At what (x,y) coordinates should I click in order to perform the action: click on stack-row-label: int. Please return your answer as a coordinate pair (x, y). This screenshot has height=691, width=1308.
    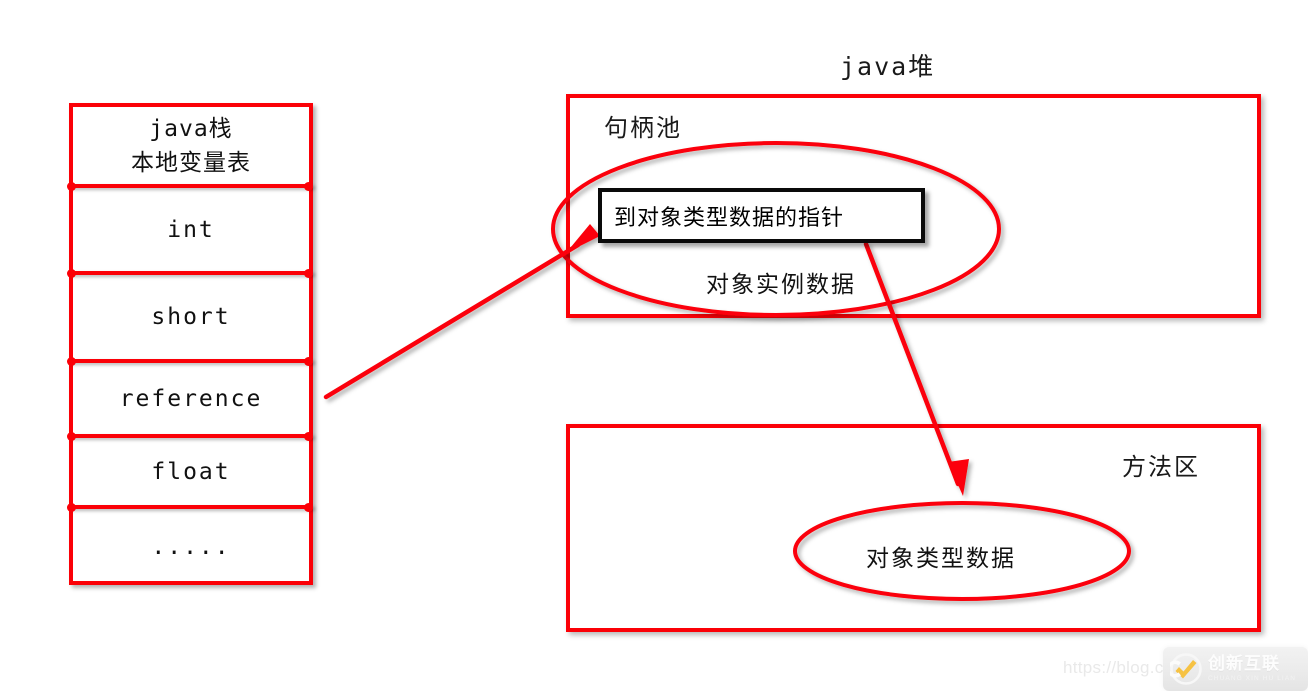
    Looking at the image, I should click on (191, 229).